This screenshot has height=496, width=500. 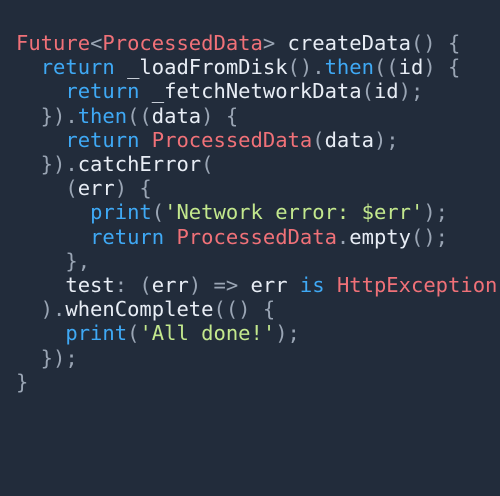 I want to click on code-line: Future<ProcessedData> createData() {, so click(x=238, y=43).